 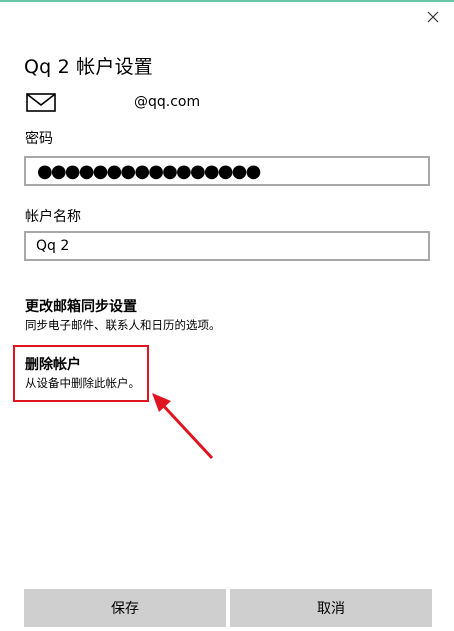 What do you see at coordinates (167, 102) in the screenshot?
I see `account-email: @qq.com` at bounding box center [167, 102].